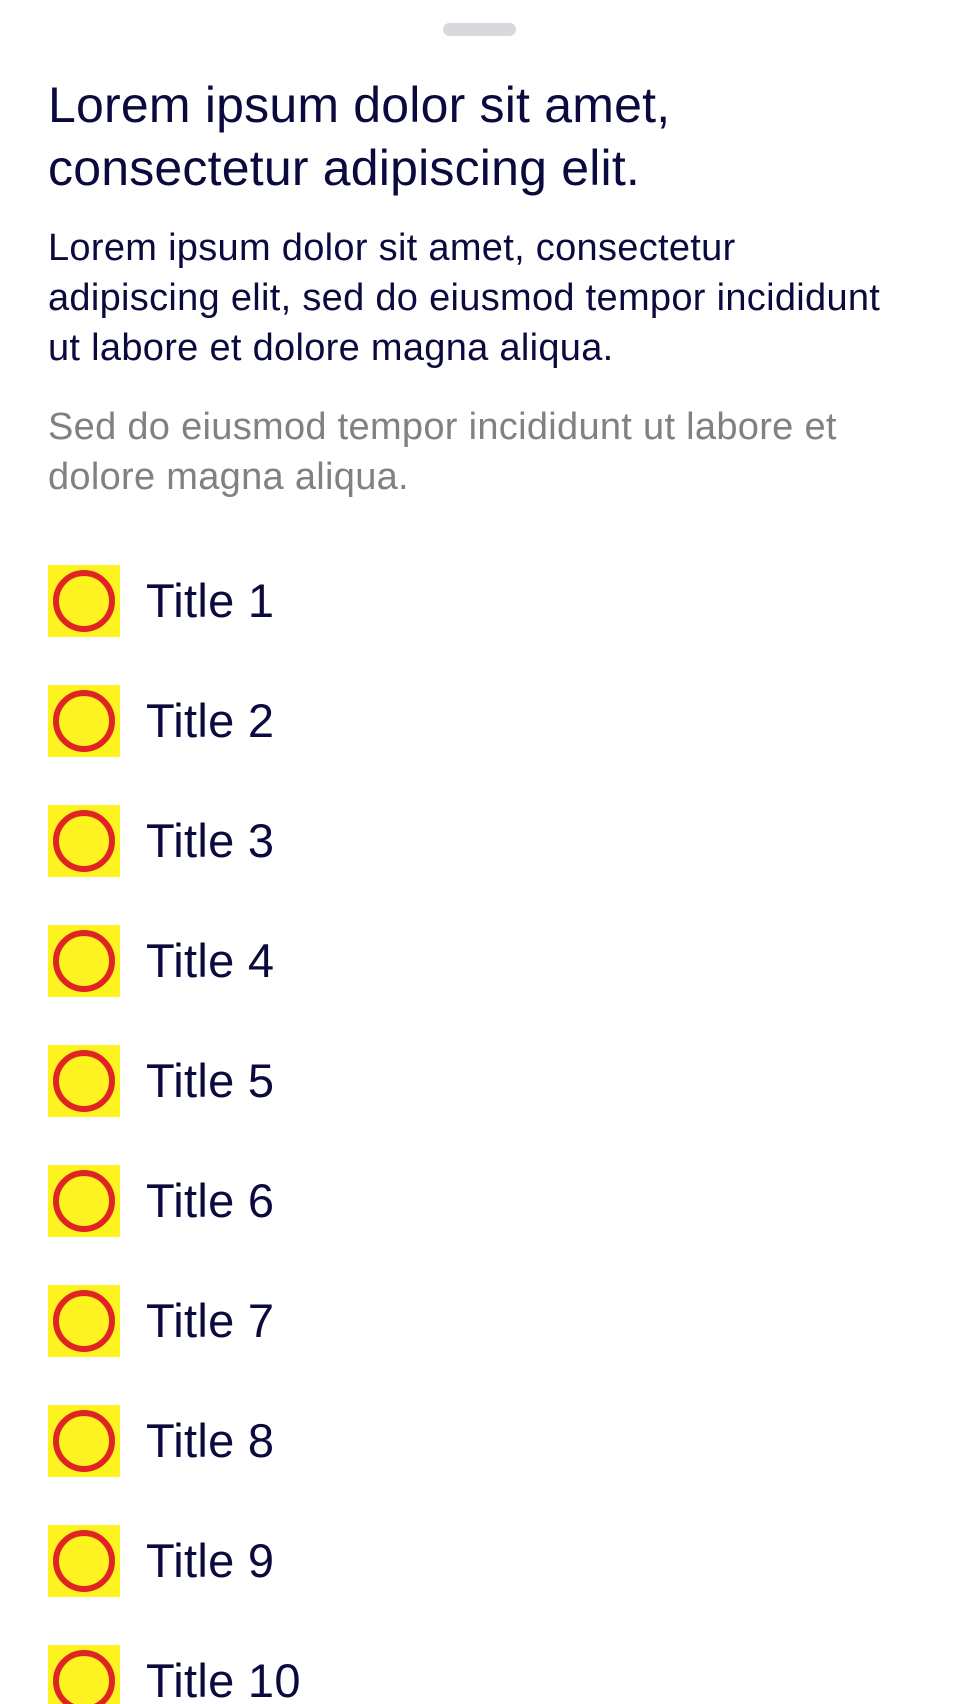 Image resolution: width=960 pixels, height=1704 pixels. Describe the element at coordinates (479, 29) in the screenshot. I see `sheet-grabber-handle` at that location.